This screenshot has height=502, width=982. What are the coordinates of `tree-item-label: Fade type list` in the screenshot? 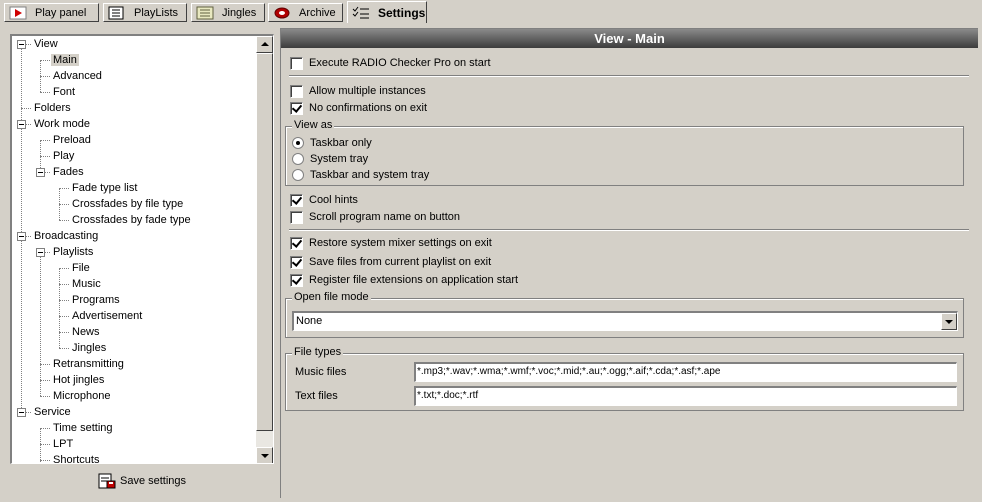 It's located at (105, 188).